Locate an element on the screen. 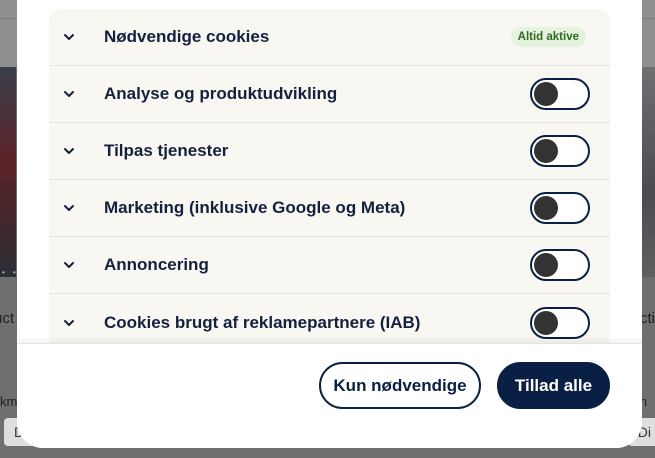 The width and height of the screenshot is (655, 458). background-spec-left: km is located at coordinates (9, 401).